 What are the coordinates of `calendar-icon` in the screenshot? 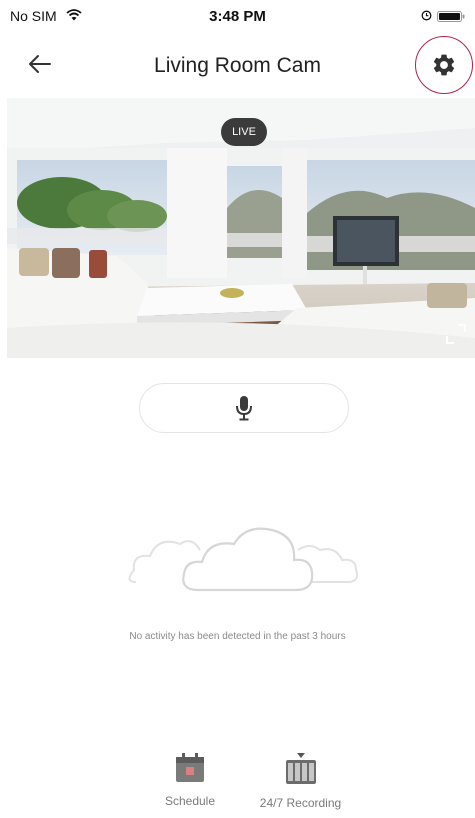 It's located at (190, 767).